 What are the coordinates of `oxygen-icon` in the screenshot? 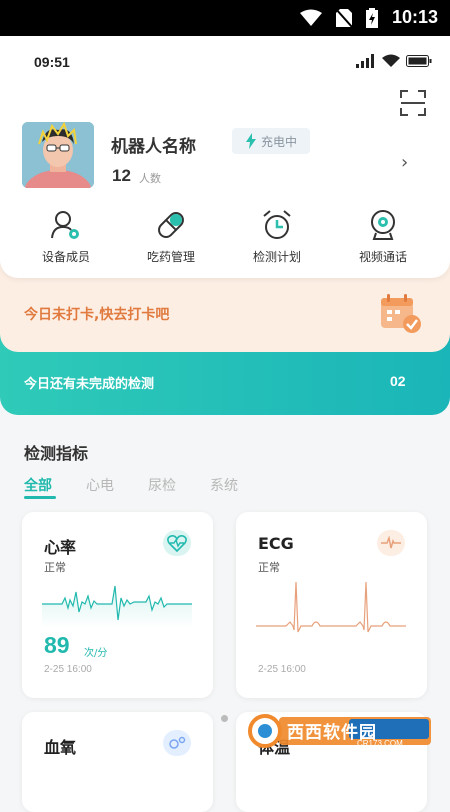 It's located at (177, 743).